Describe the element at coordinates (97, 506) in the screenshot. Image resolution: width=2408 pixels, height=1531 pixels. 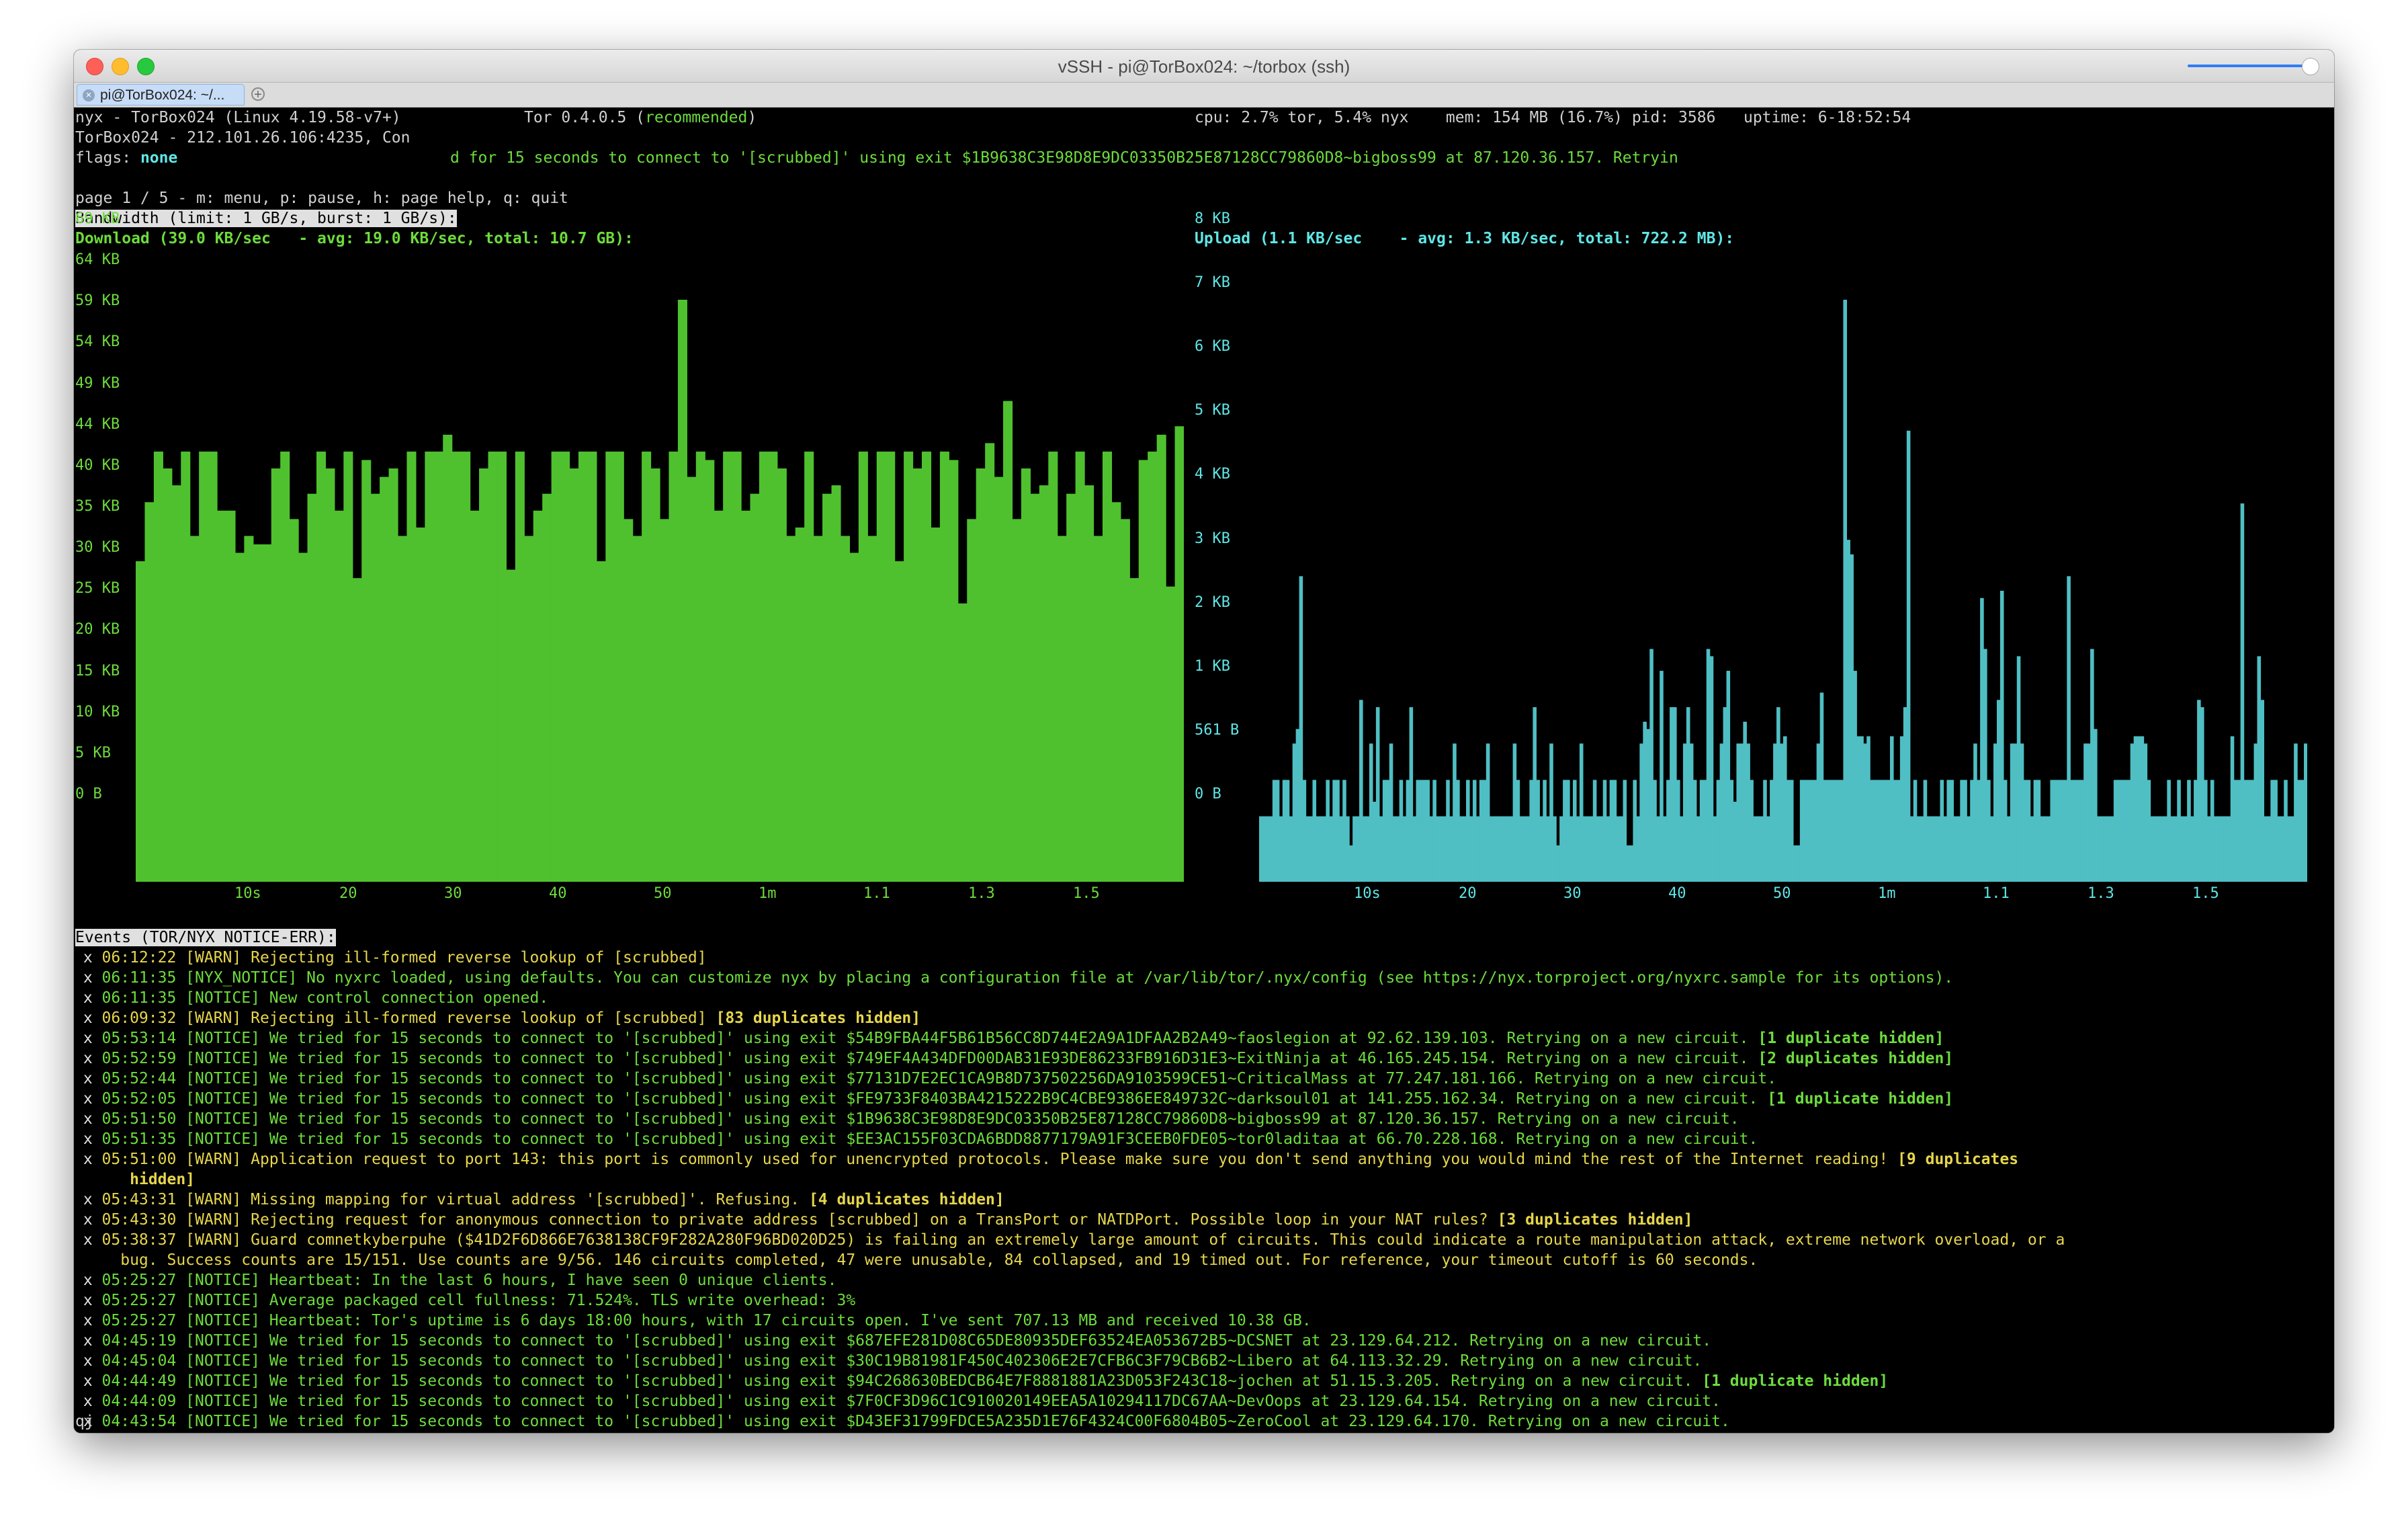
I see `y-tick-label: 35 KB` at that location.